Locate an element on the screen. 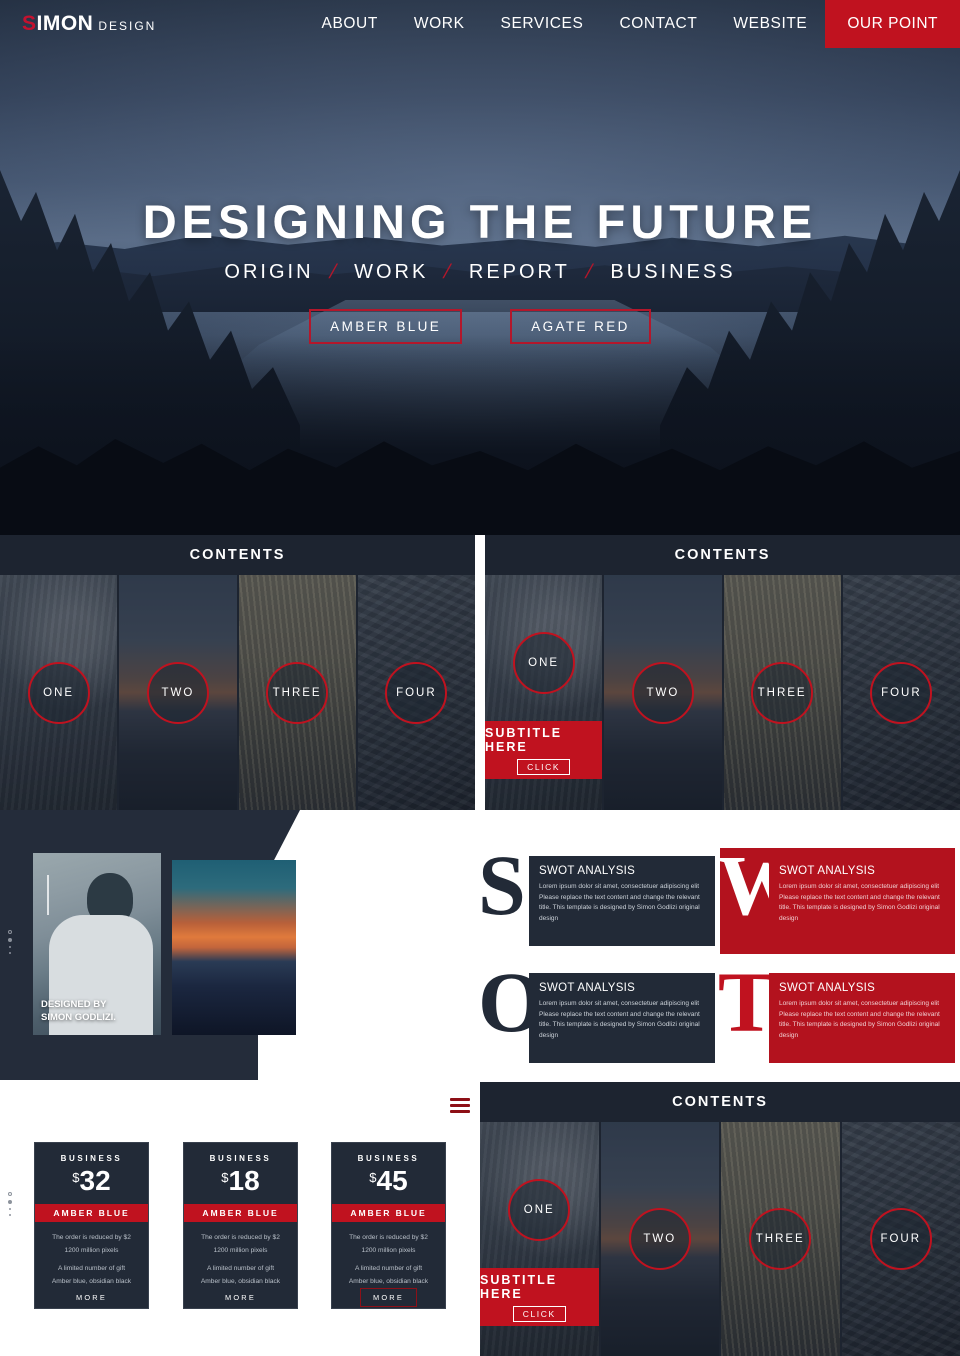 The width and height of the screenshot is (960, 1356). photo-caption-line1: DESIGNED BY is located at coordinates (74, 1005).